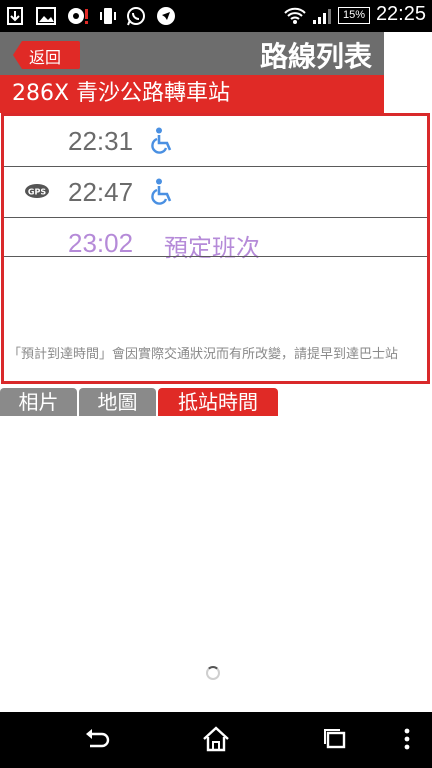  I want to click on tab-map: 地圖, so click(117, 402).